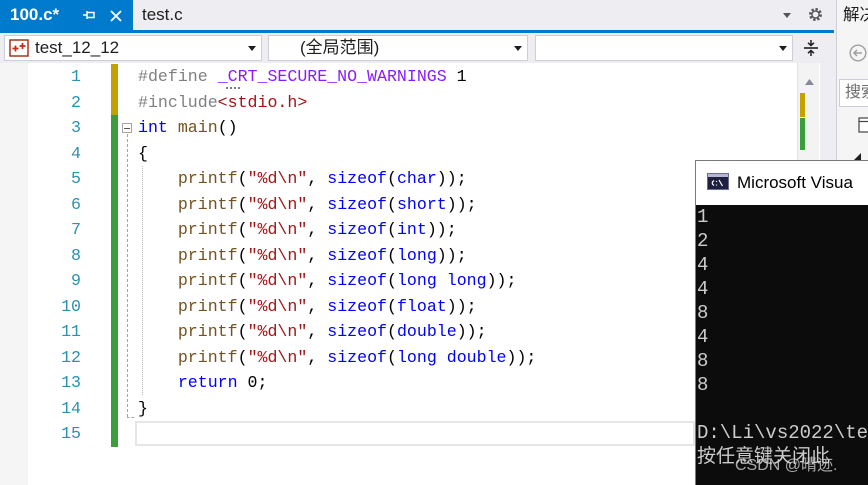 Image resolution: width=868 pixels, height=485 pixels. What do you see at coordinates (143, 153) in the screenshot?
I see `code-token: {` at bounding box center [143, 153].